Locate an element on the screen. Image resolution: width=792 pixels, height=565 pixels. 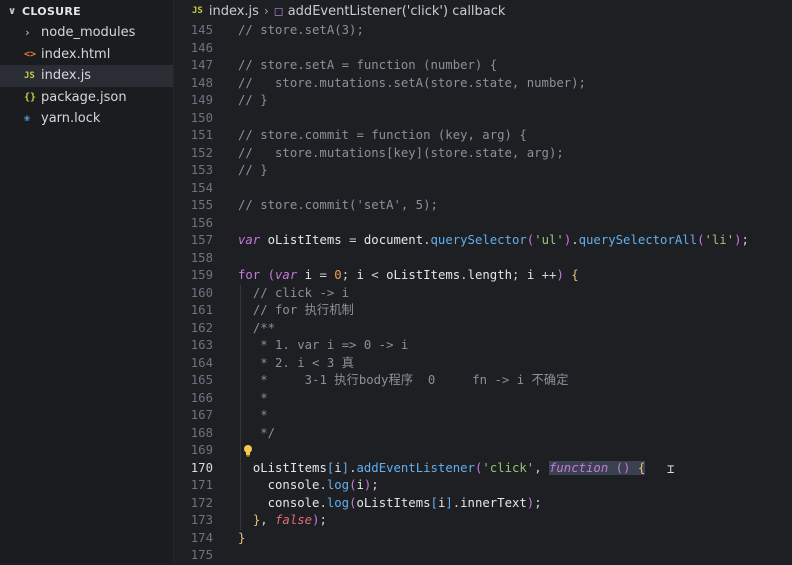
json-file-icon: {} is located at coordinates (30, 97).